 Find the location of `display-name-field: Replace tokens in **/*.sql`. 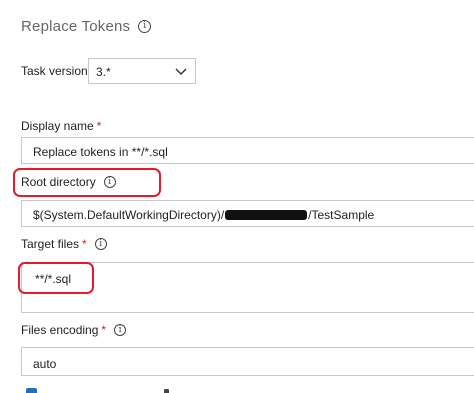

display-name-field: Replace tokens in **/*.sql is located at coordinates (247, 150).